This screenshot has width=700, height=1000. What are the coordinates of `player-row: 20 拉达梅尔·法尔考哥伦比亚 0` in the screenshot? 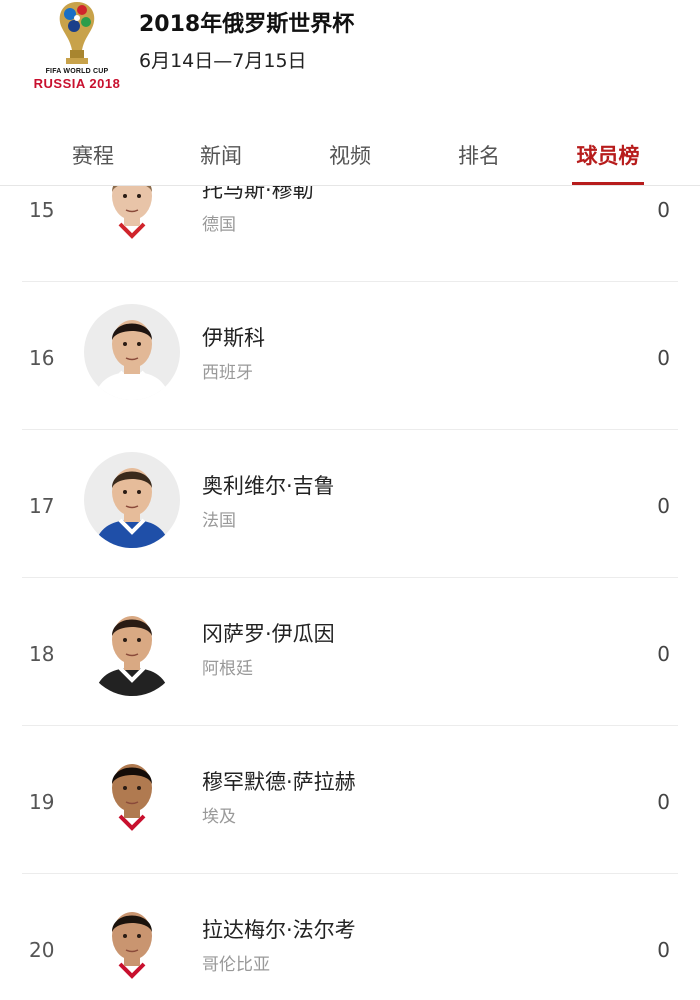 It's located at (350, 937).